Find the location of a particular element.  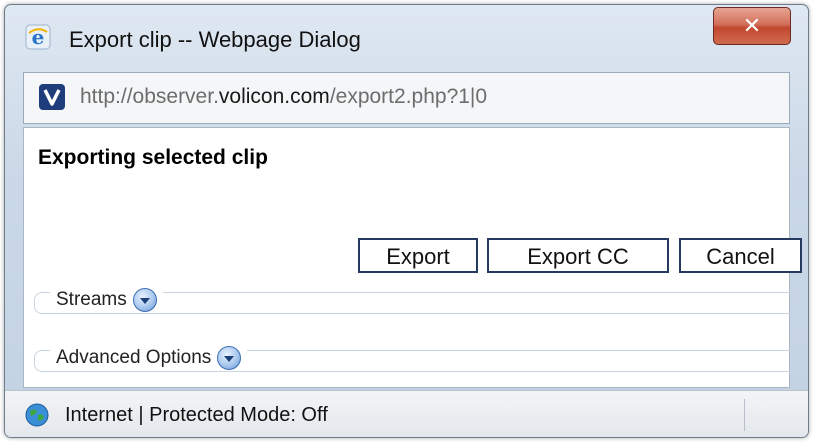

url-domain: volicon.com is located at coordinates (274, 96).